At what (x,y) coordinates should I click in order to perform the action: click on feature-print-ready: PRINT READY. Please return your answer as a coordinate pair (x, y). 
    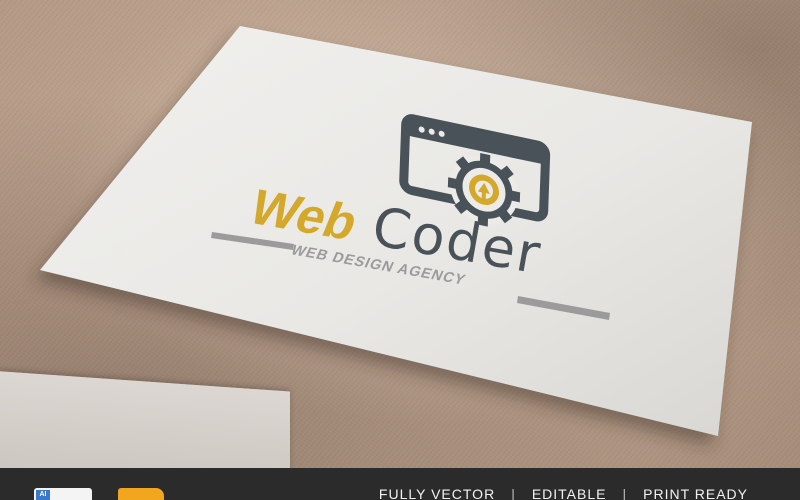
    Looking at the image, I should click on (695, 493).